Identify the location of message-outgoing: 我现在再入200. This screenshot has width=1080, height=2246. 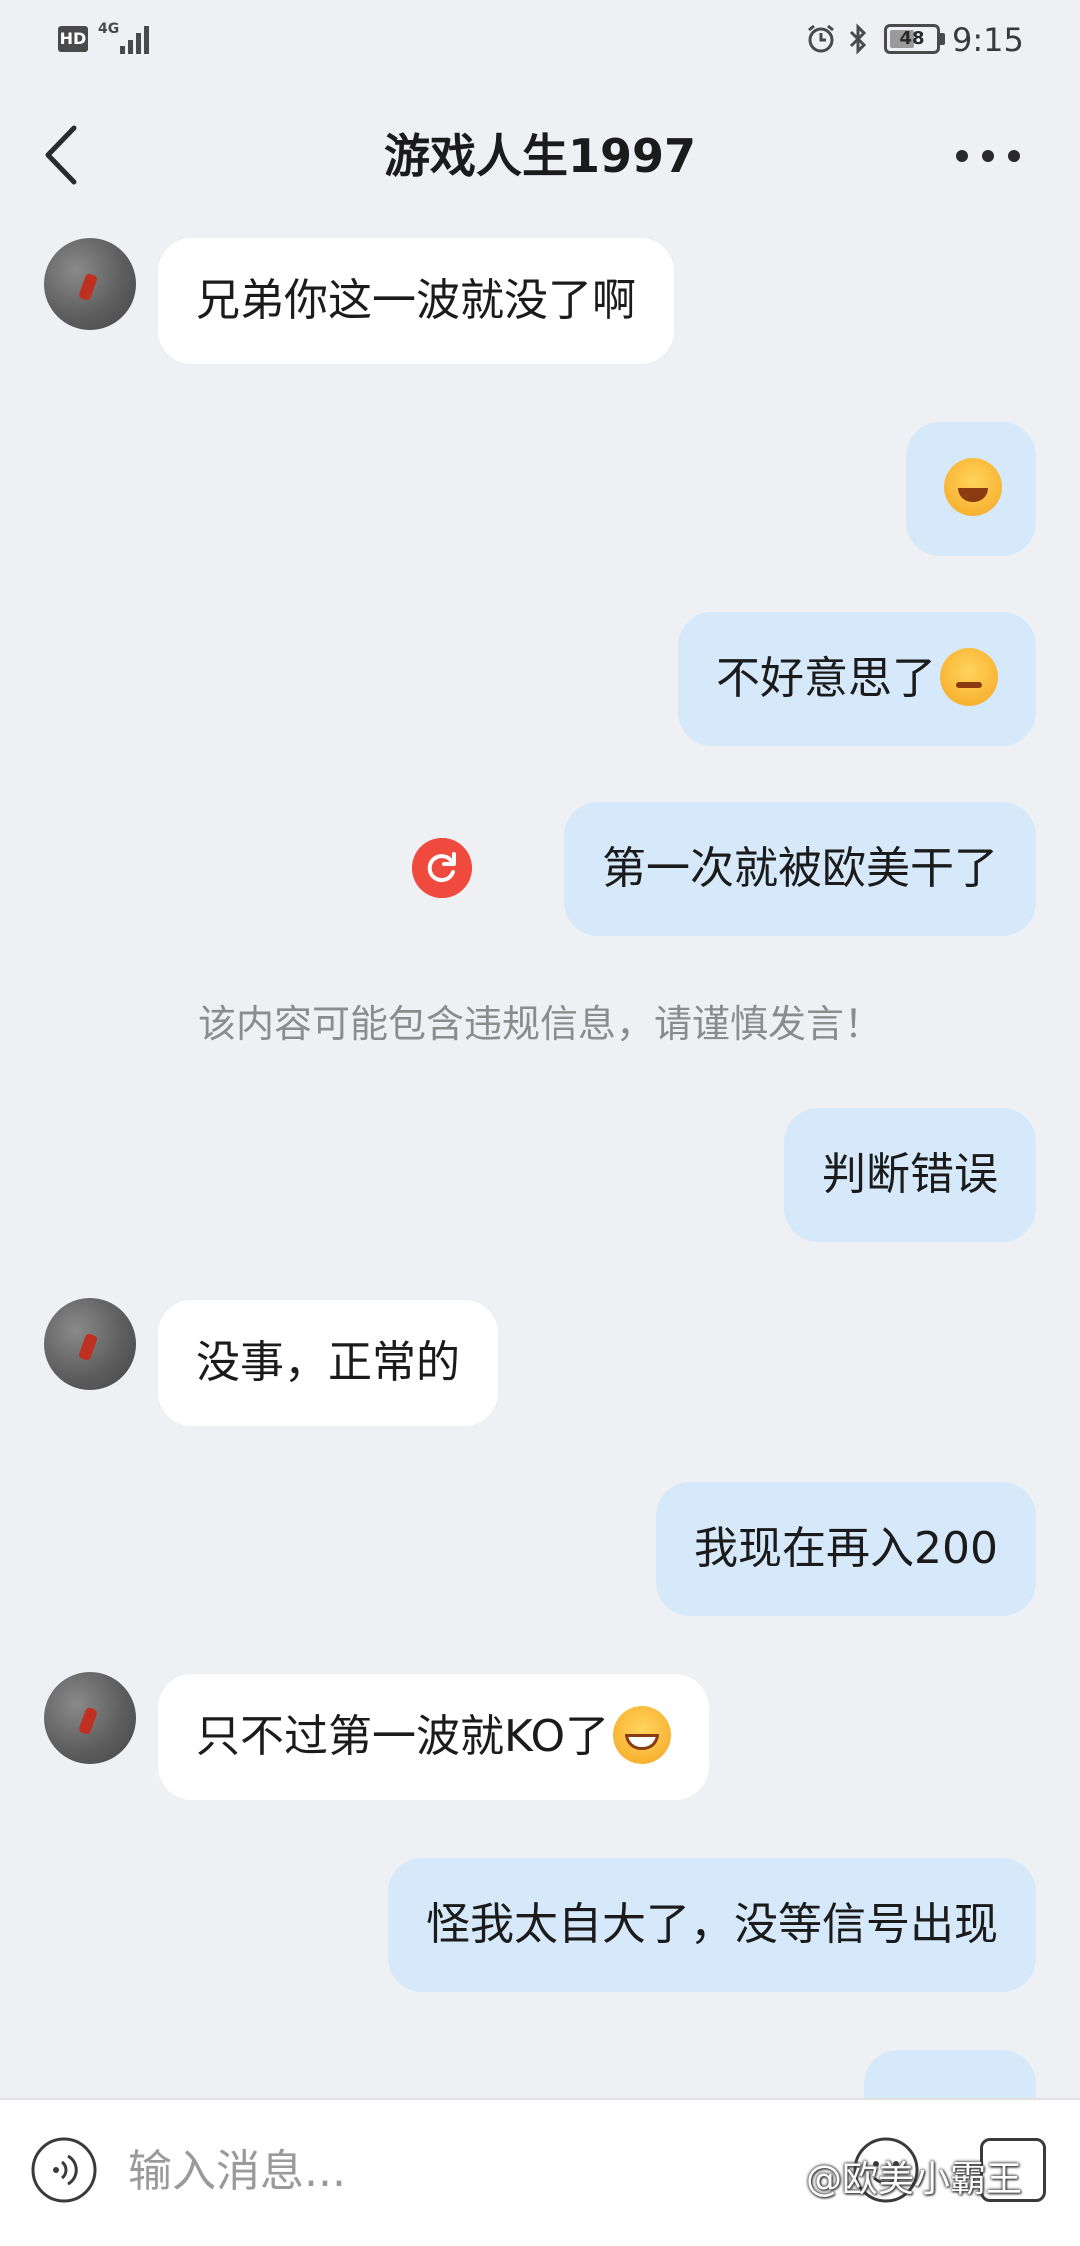
(540, 1549).